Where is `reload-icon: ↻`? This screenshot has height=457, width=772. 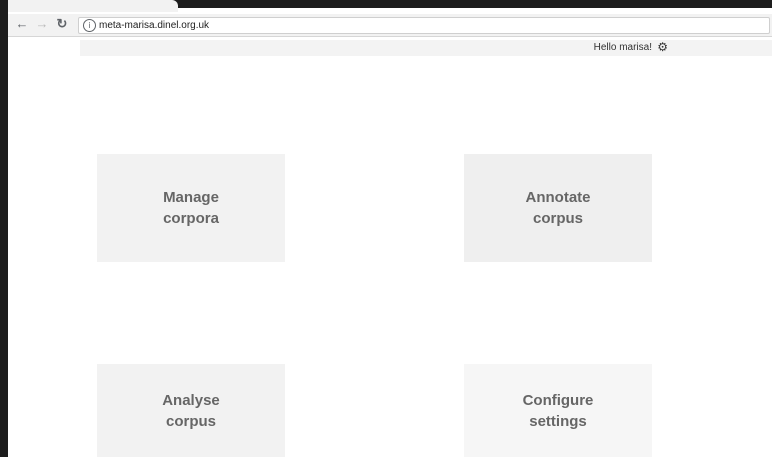 reload-icon: ↻ is located at coordinates (62, 24).